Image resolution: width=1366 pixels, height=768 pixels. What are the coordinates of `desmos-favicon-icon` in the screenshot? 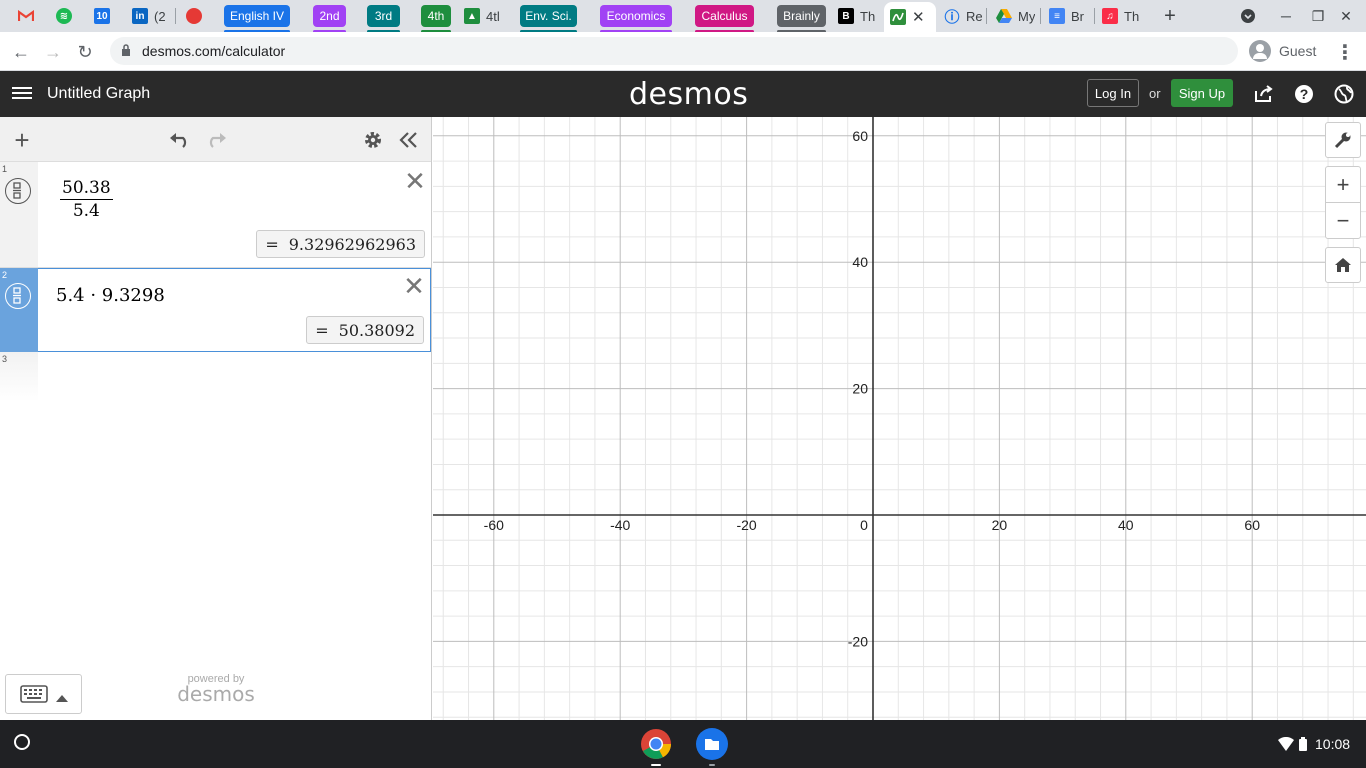 It's located at (898, 17).